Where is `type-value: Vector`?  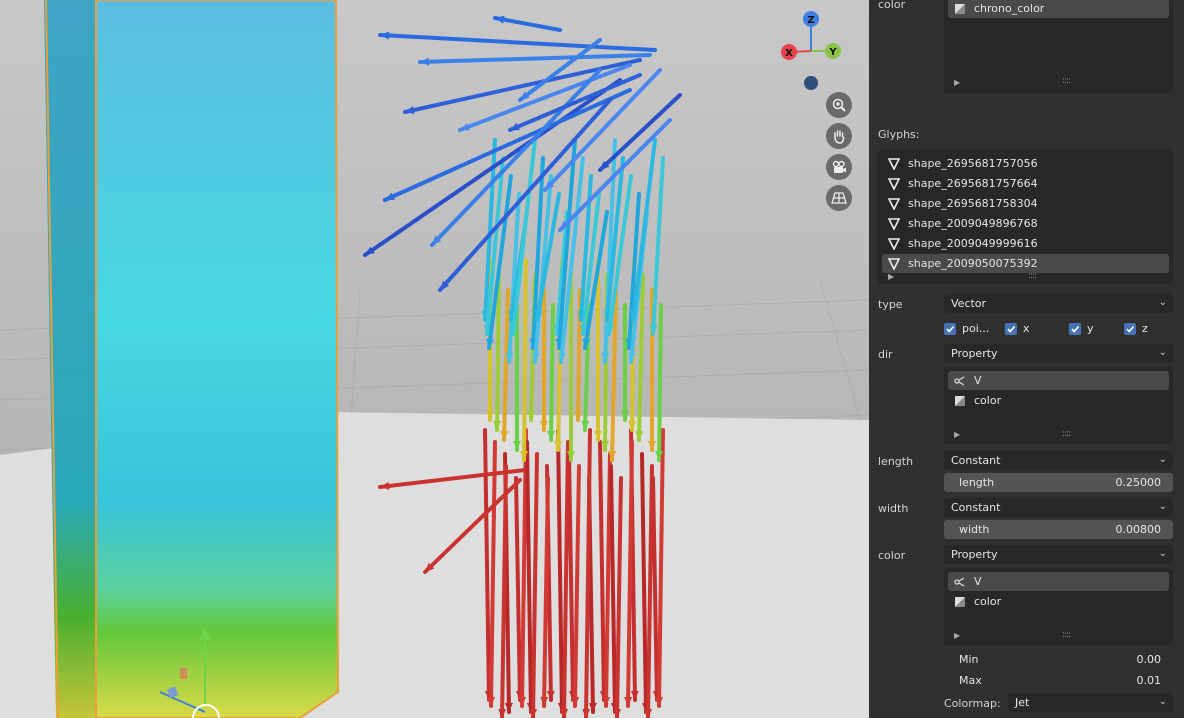 type-value: Vector is located at coordinates (969, 303).